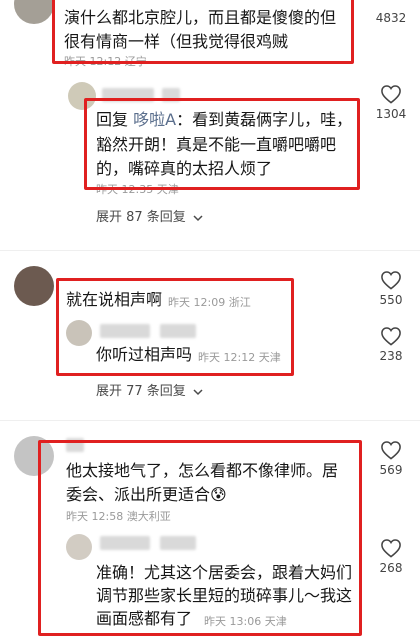 This screenshot has width=420, height=640. What do you see at coordinates (239, 357) in the screenshot?
I see `reply-meta: 昨天 12:12 天津` at bounding box center [239, 357].